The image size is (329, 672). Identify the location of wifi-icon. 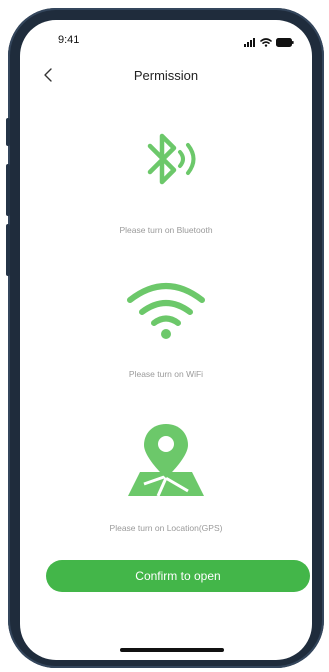
(266, 43).